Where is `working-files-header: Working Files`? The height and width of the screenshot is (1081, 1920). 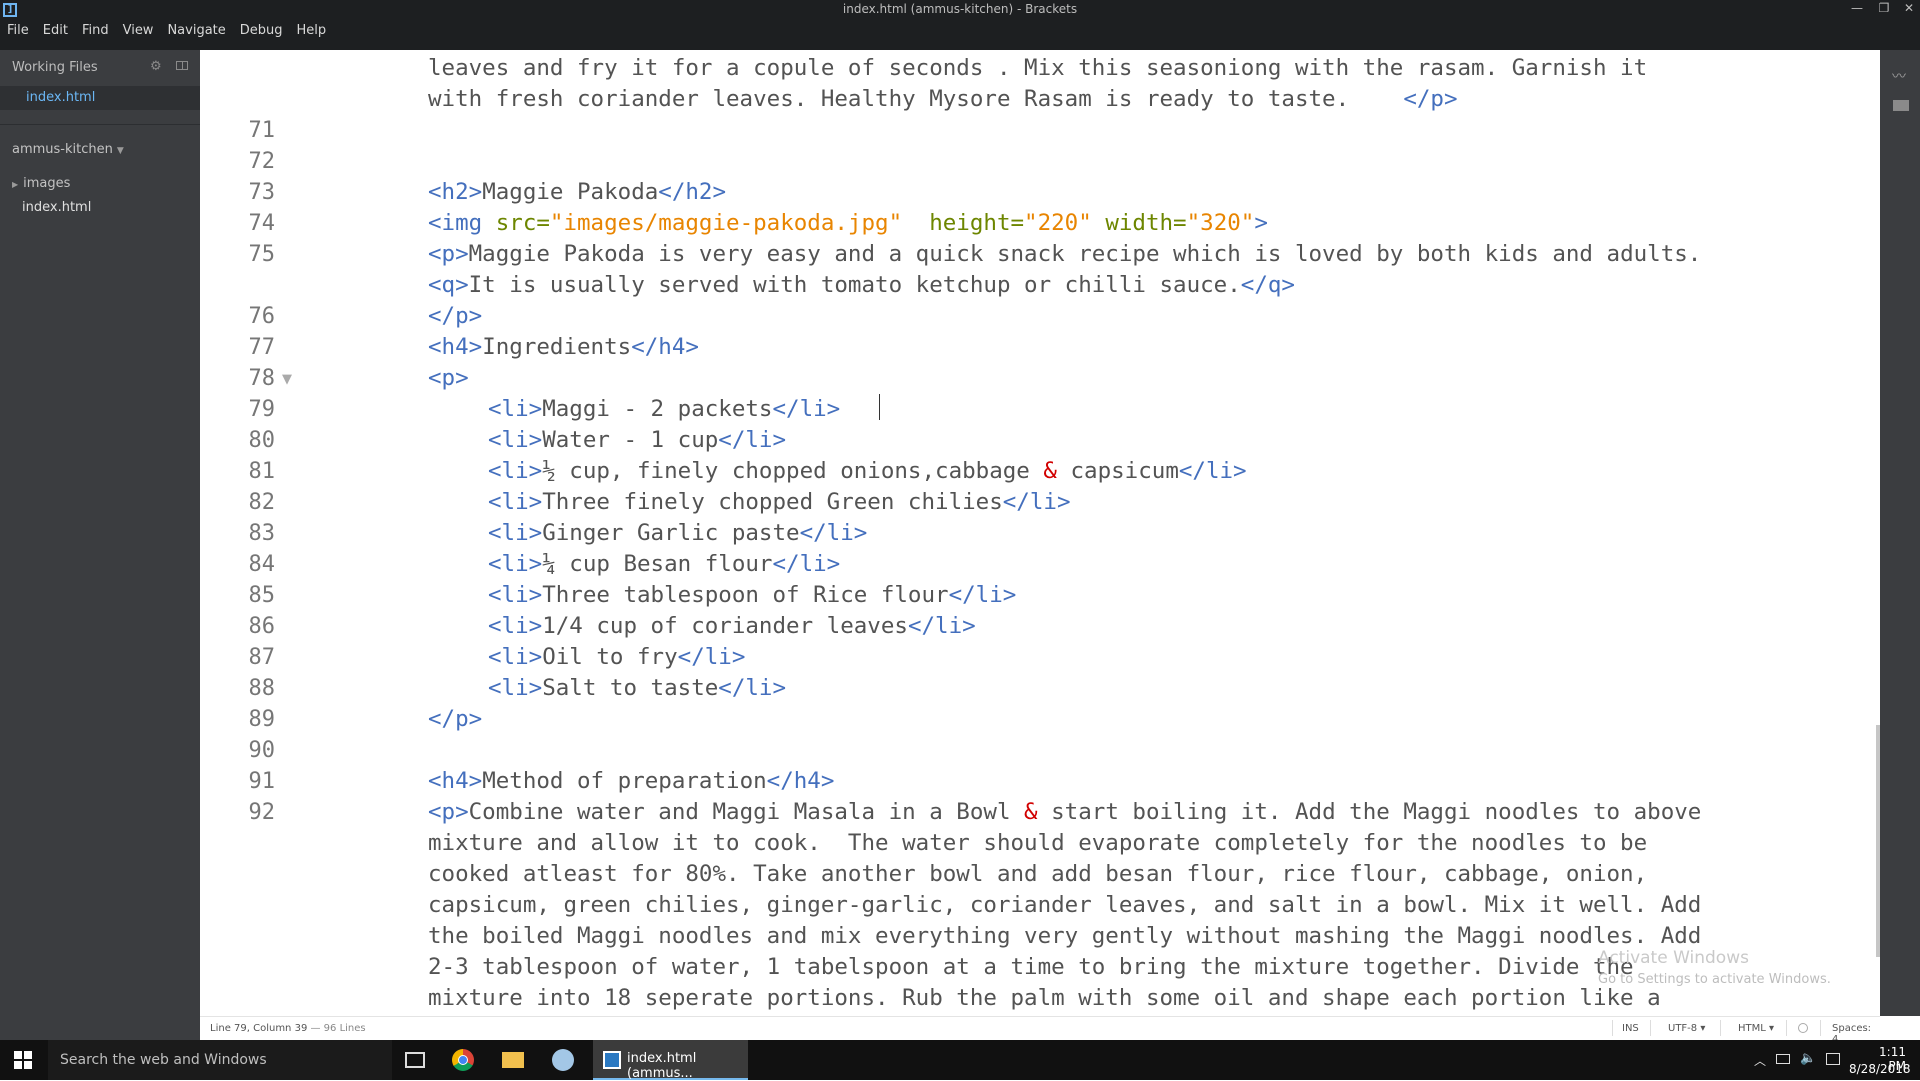 working-files-header: Working Files is located at coordinates (55, 67).